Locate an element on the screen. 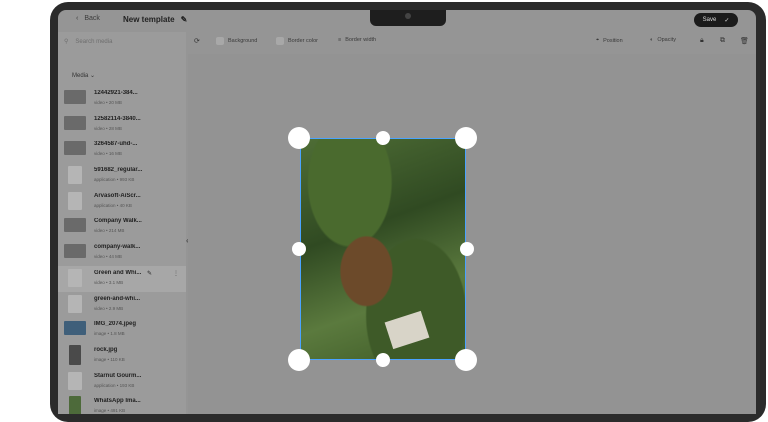 The height and width of the screenshot is (422, 768). item-meta: video • 28 MB is located at coordinates (108, 128).